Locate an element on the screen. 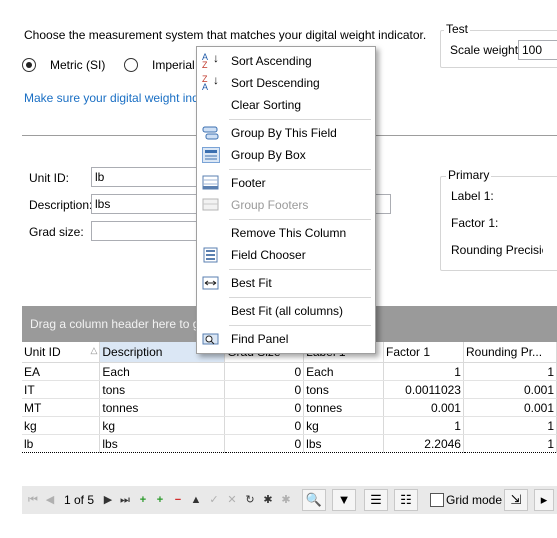 Image resolution: width=557 pixels, height=538 pixels. table-row: IT tons 0 tons 0.0011023 0.001 is located at coordinates (289, 389).